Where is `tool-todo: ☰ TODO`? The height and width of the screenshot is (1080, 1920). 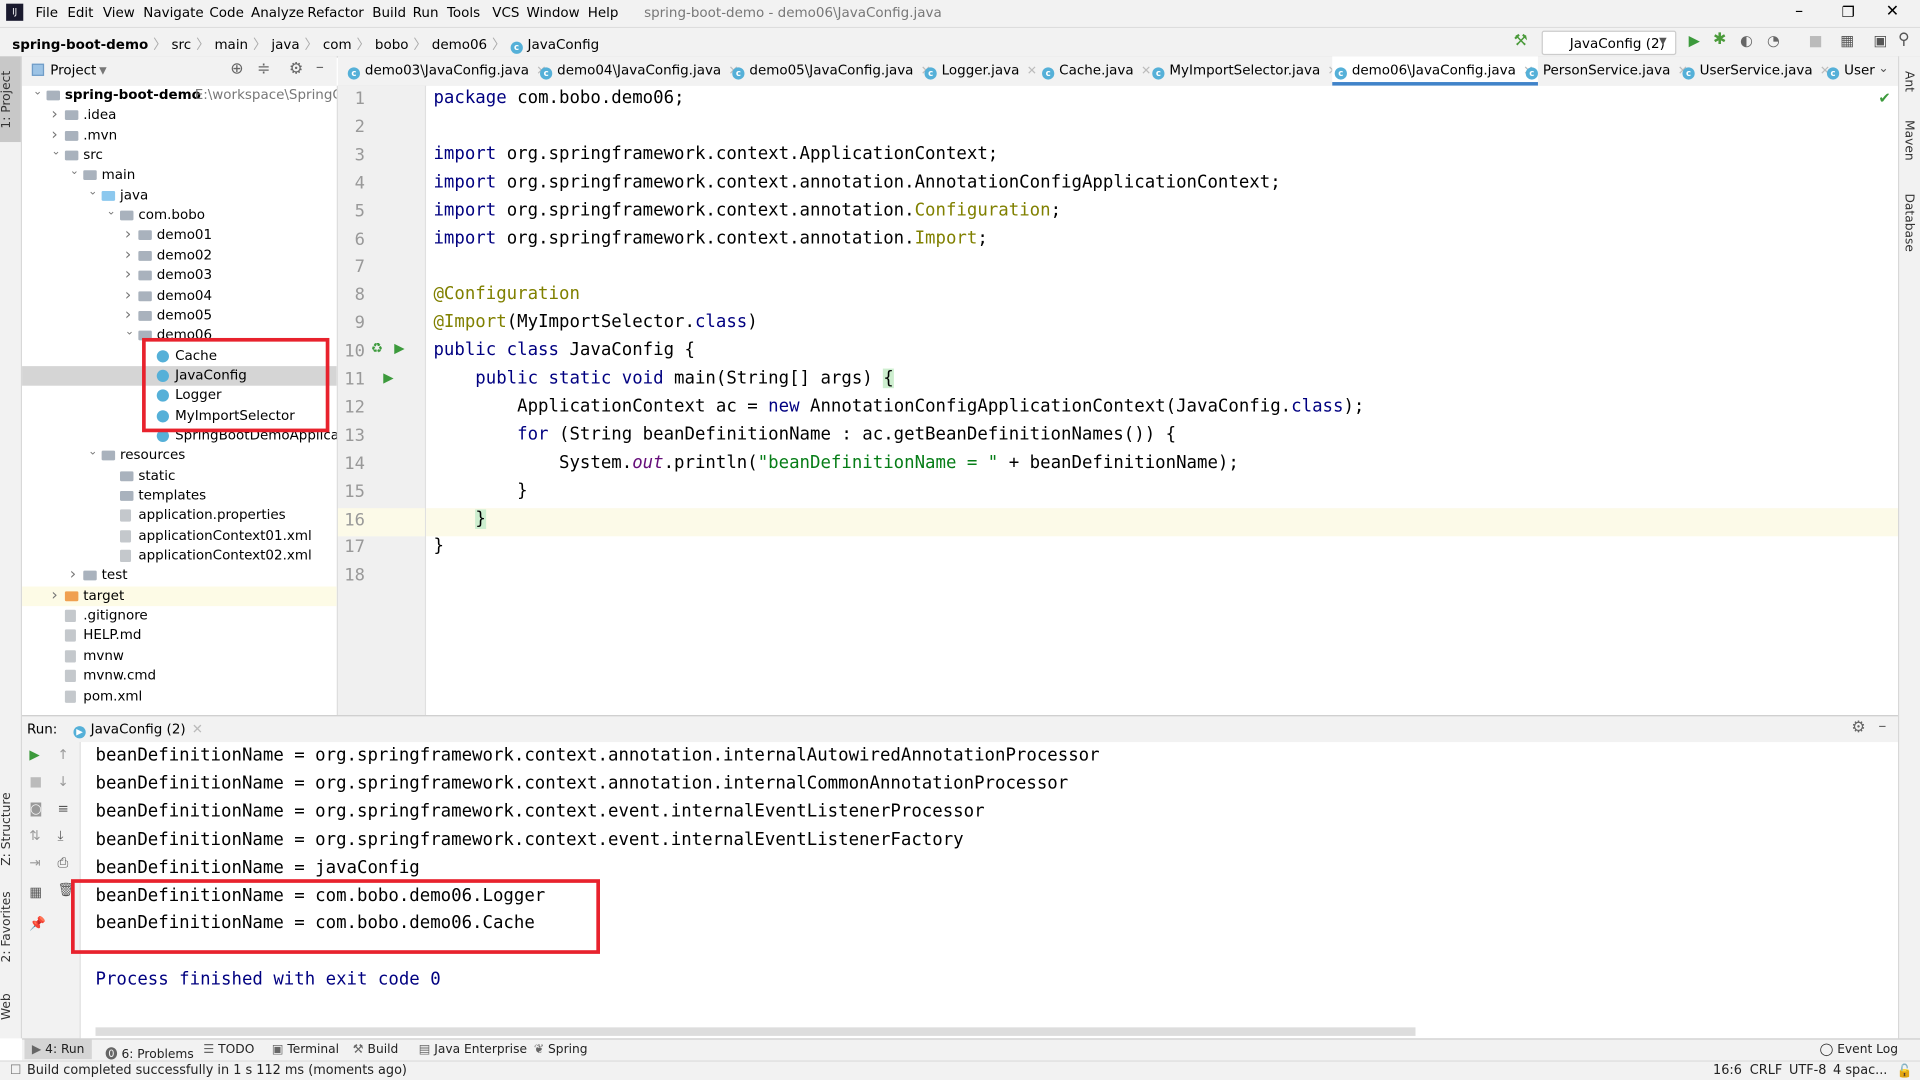
tool-todo: ☰ TODO is located at coordinates (228, 1049).